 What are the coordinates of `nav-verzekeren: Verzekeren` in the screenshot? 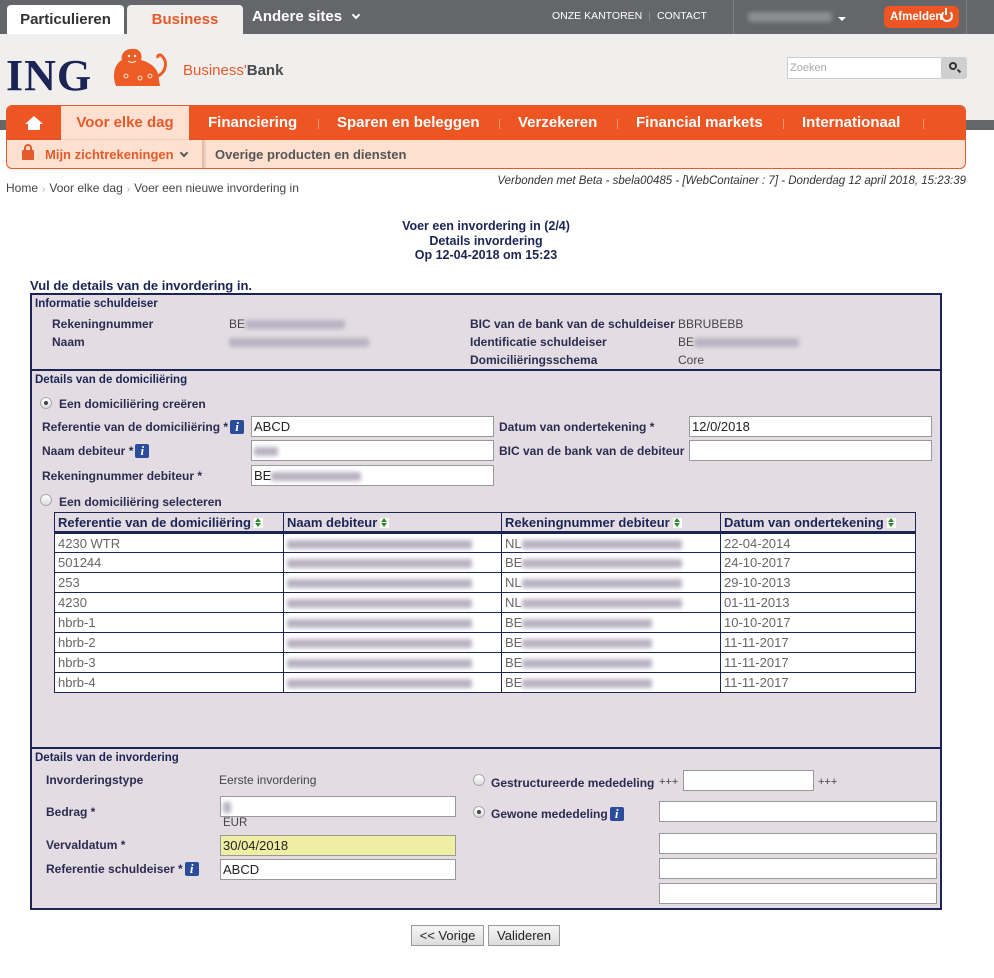 It's located at (557, 123).